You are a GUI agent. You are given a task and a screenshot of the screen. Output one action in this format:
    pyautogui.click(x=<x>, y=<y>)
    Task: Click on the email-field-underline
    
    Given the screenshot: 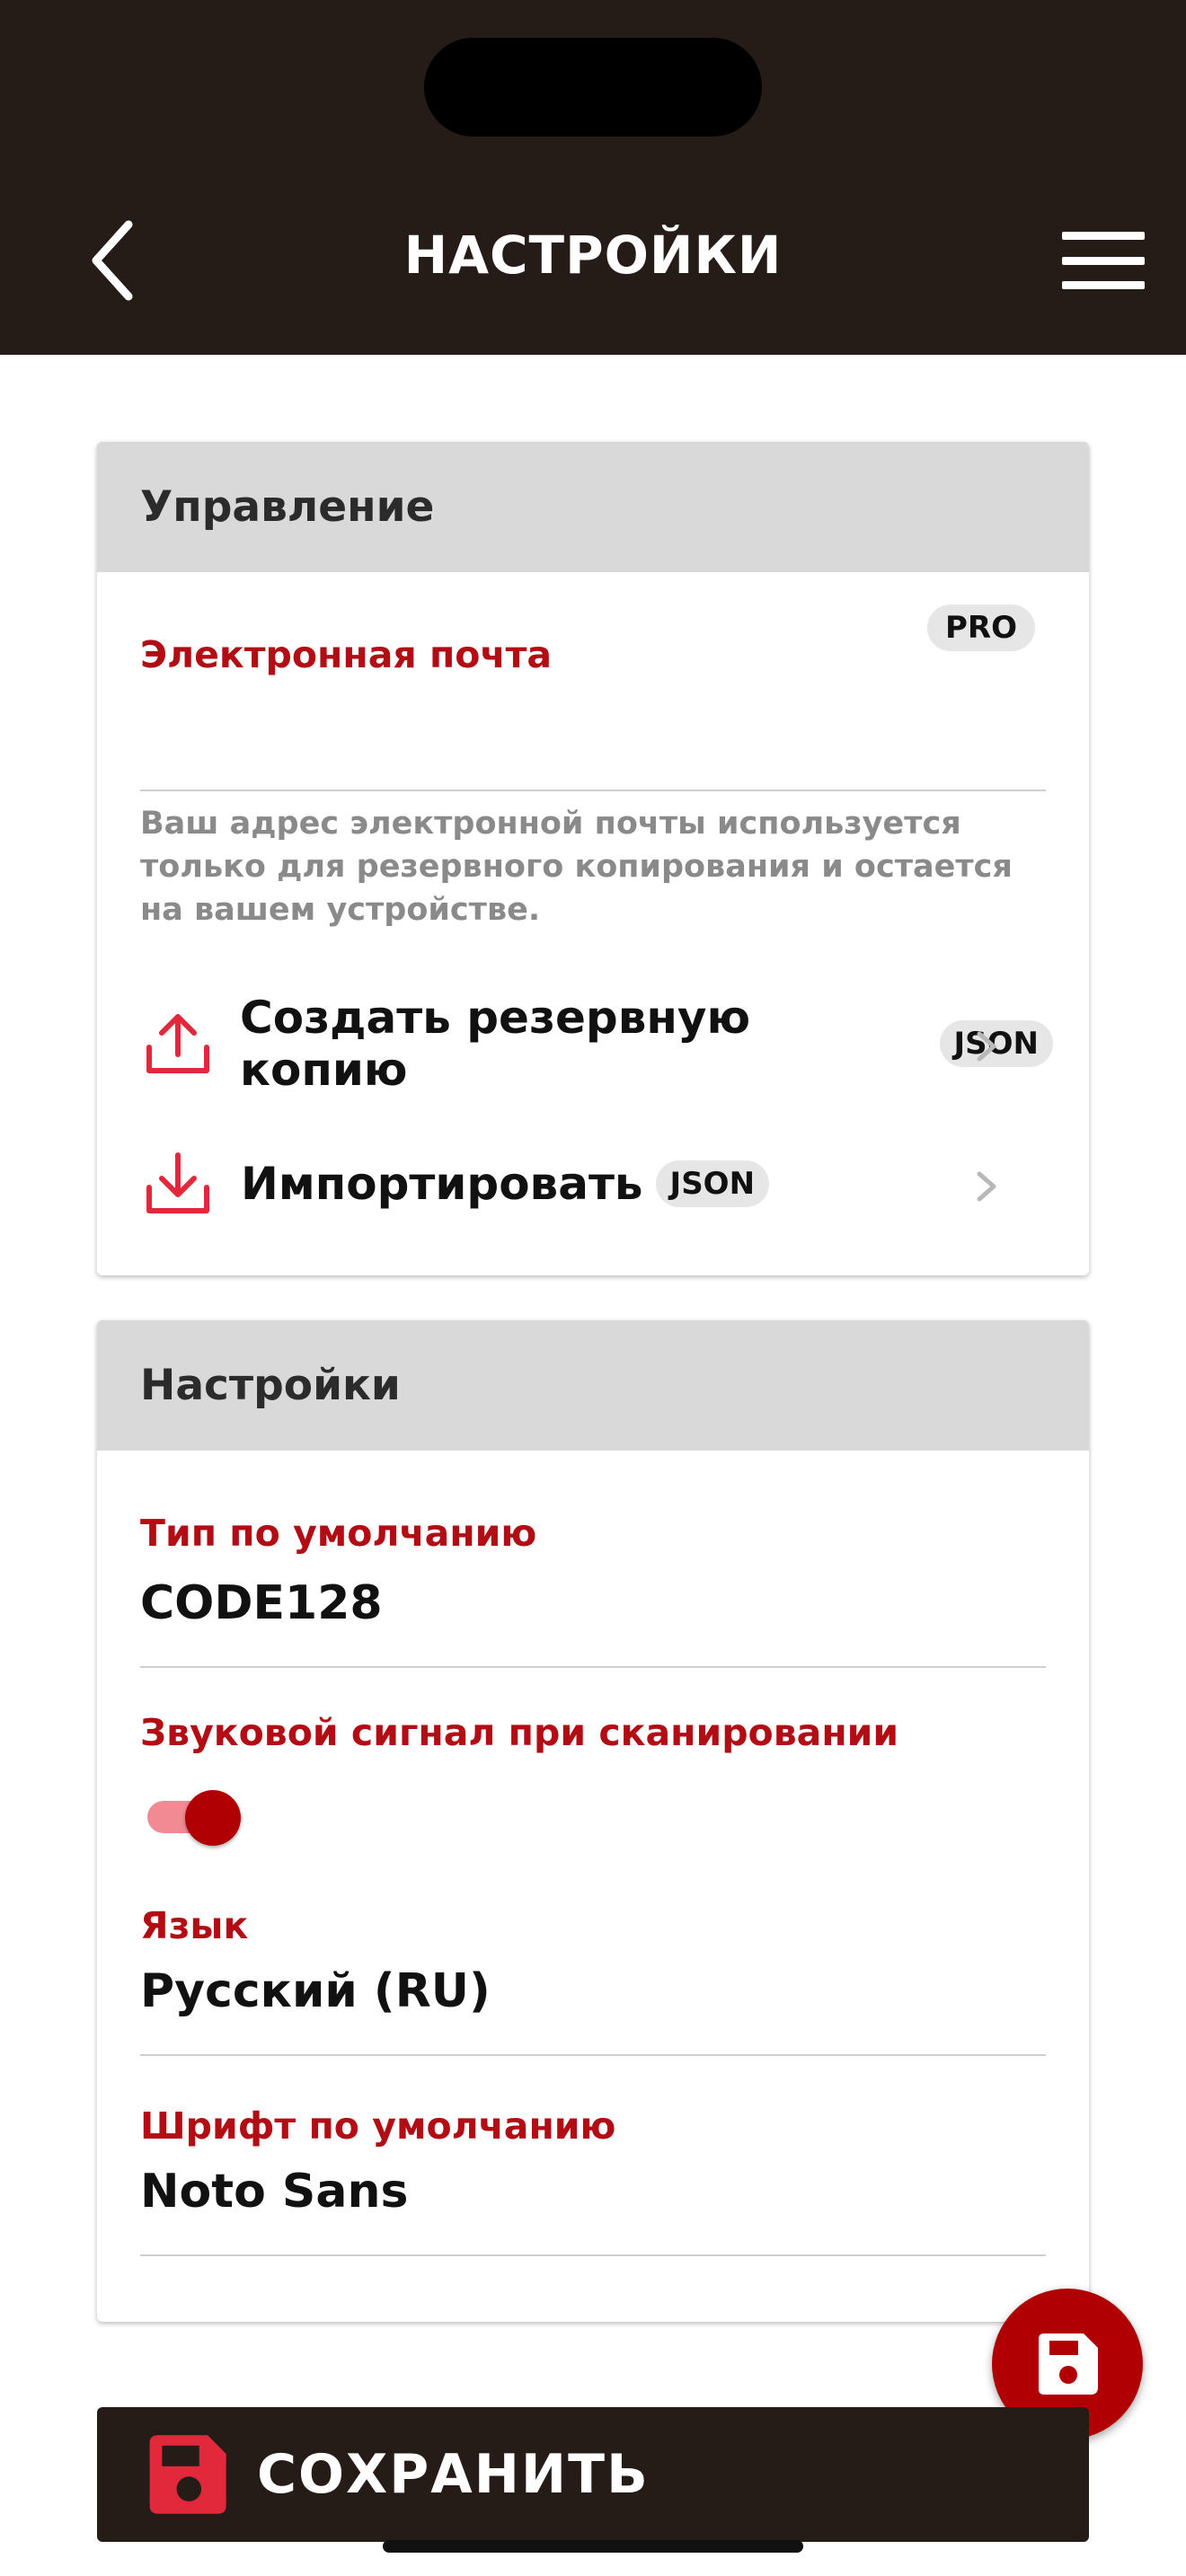 What is the action you would take?
    pyautogui.click(x=593, y=790)
    